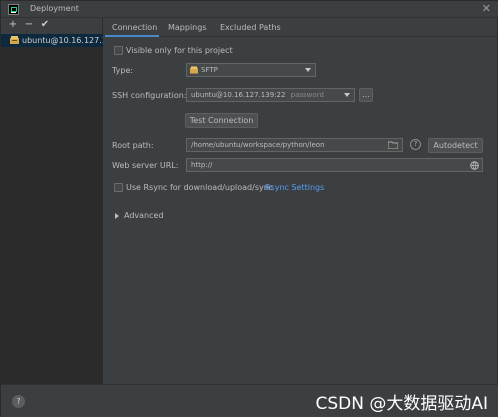  Describe the element at coordinates (134, 27) in the screenshot. I see `tab-connection: Connection` at that location.